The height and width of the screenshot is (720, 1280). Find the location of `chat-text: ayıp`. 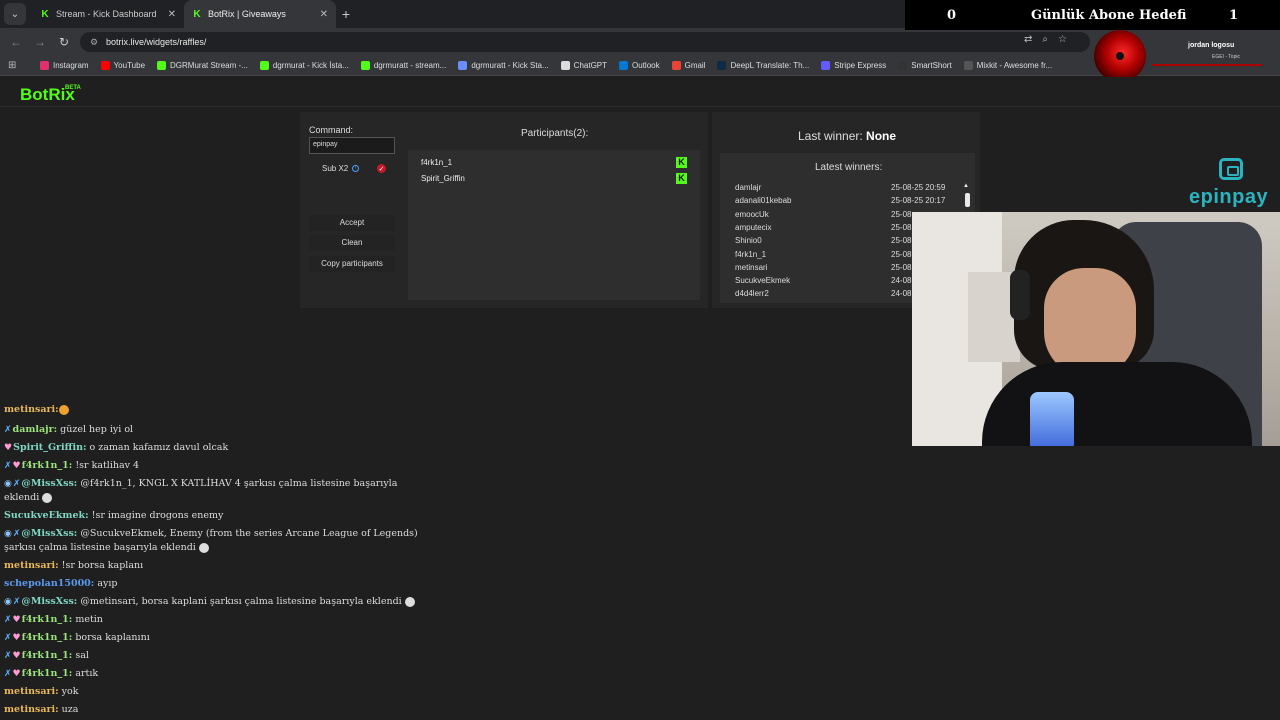

chat-text: ayıp is located at coordinates (106, 583).